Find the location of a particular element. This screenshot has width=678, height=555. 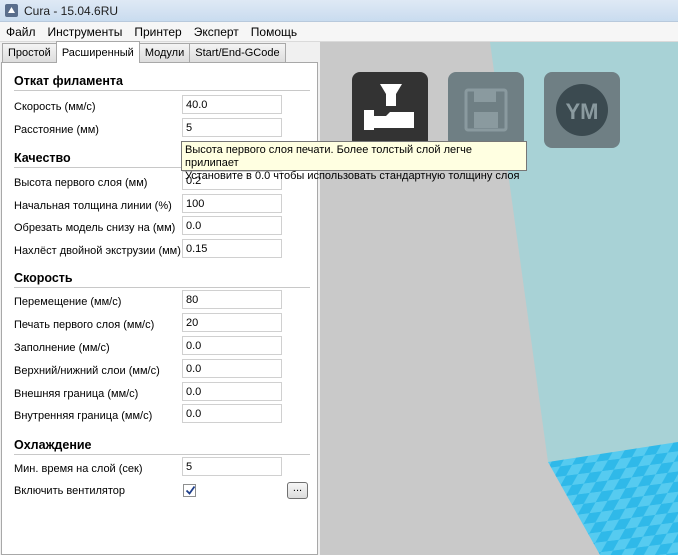

outer-shell-speed-input: 0.0 is located at coordinates (232, 391).